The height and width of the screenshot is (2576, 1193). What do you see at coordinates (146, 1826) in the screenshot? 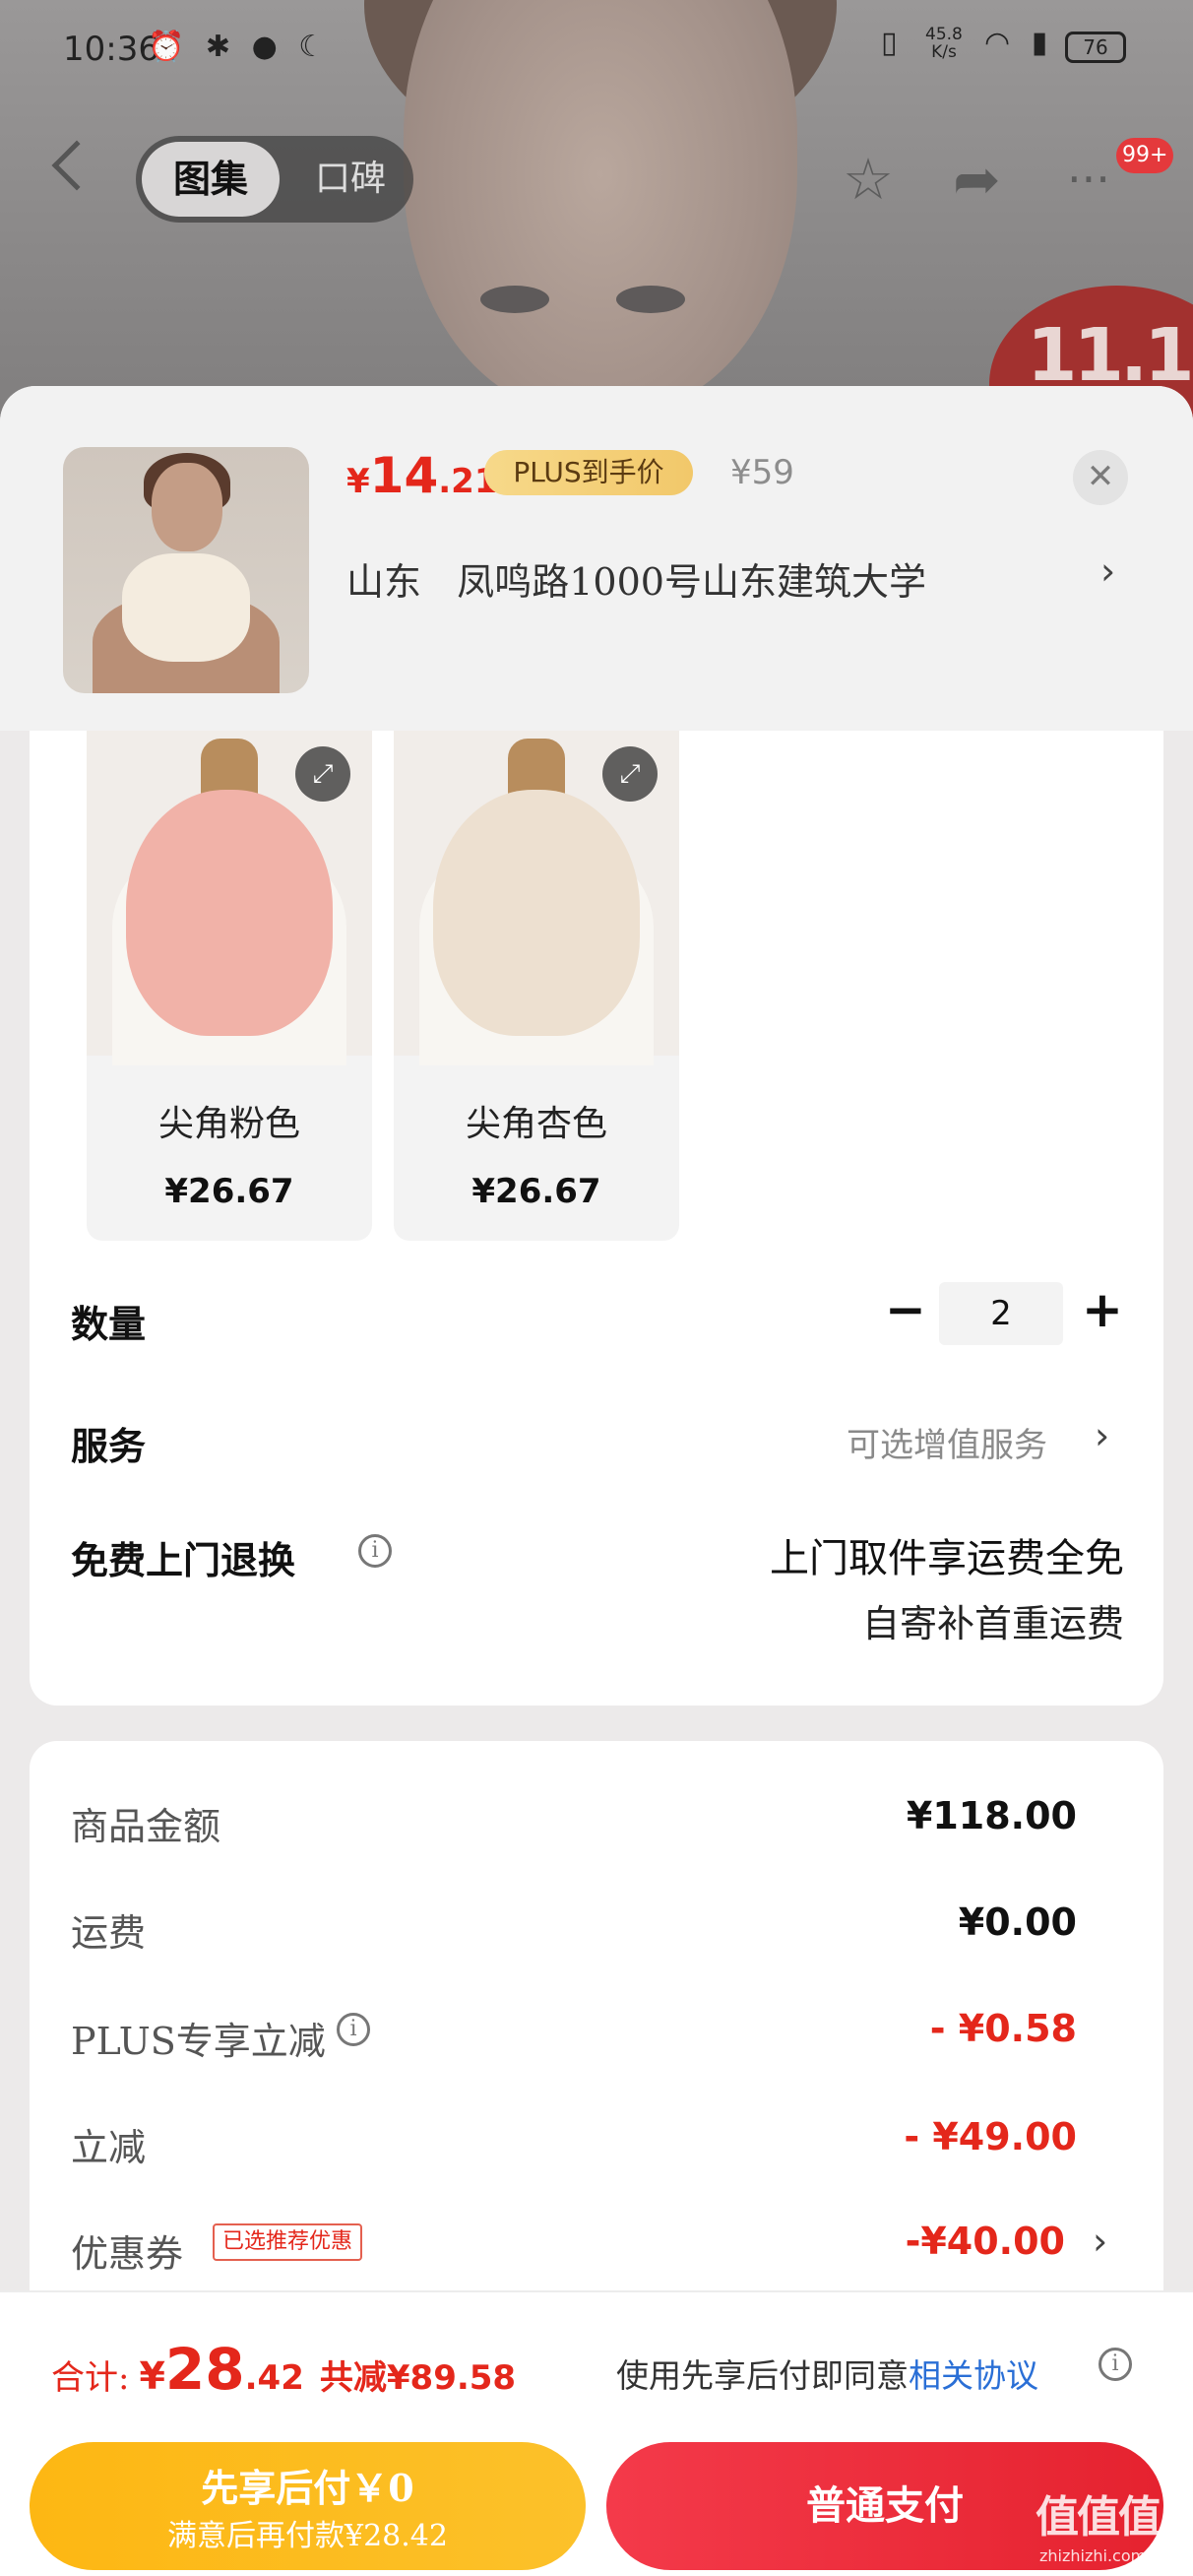
I see `summary-label-goods: 商品金额` at bounding box center [146, 1826].